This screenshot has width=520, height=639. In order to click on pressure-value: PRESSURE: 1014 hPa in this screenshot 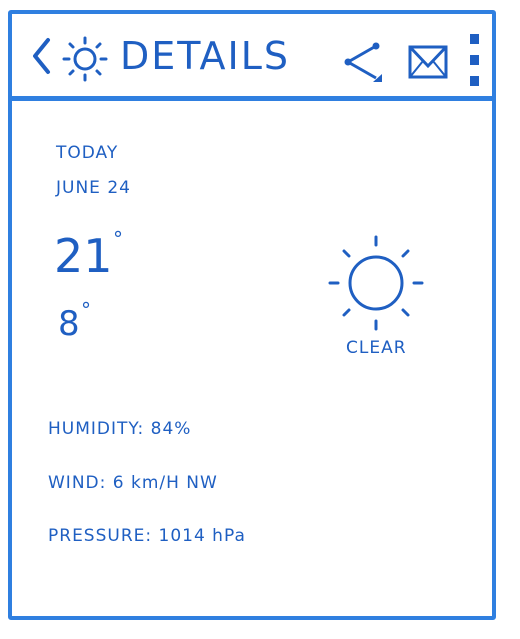, I will do `click(147, 536)`.